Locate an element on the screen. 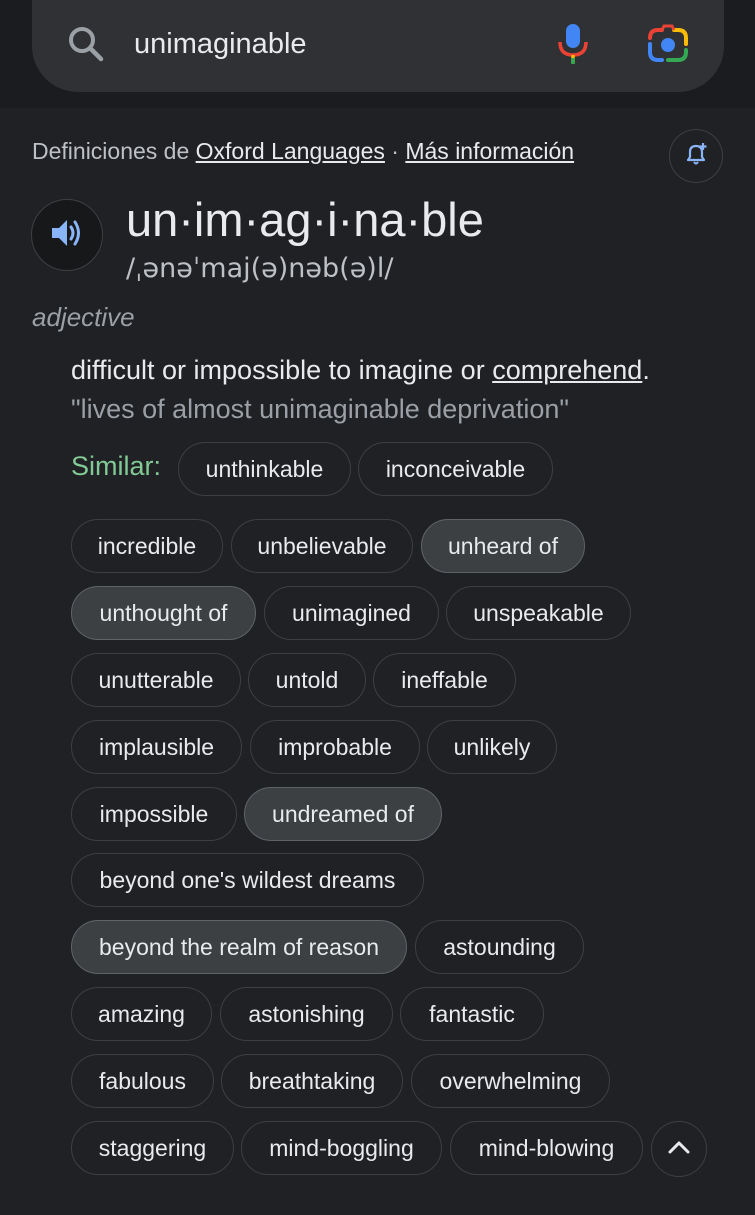  synonym-chip: mind-boggling is located at coordinates (341, 1148).